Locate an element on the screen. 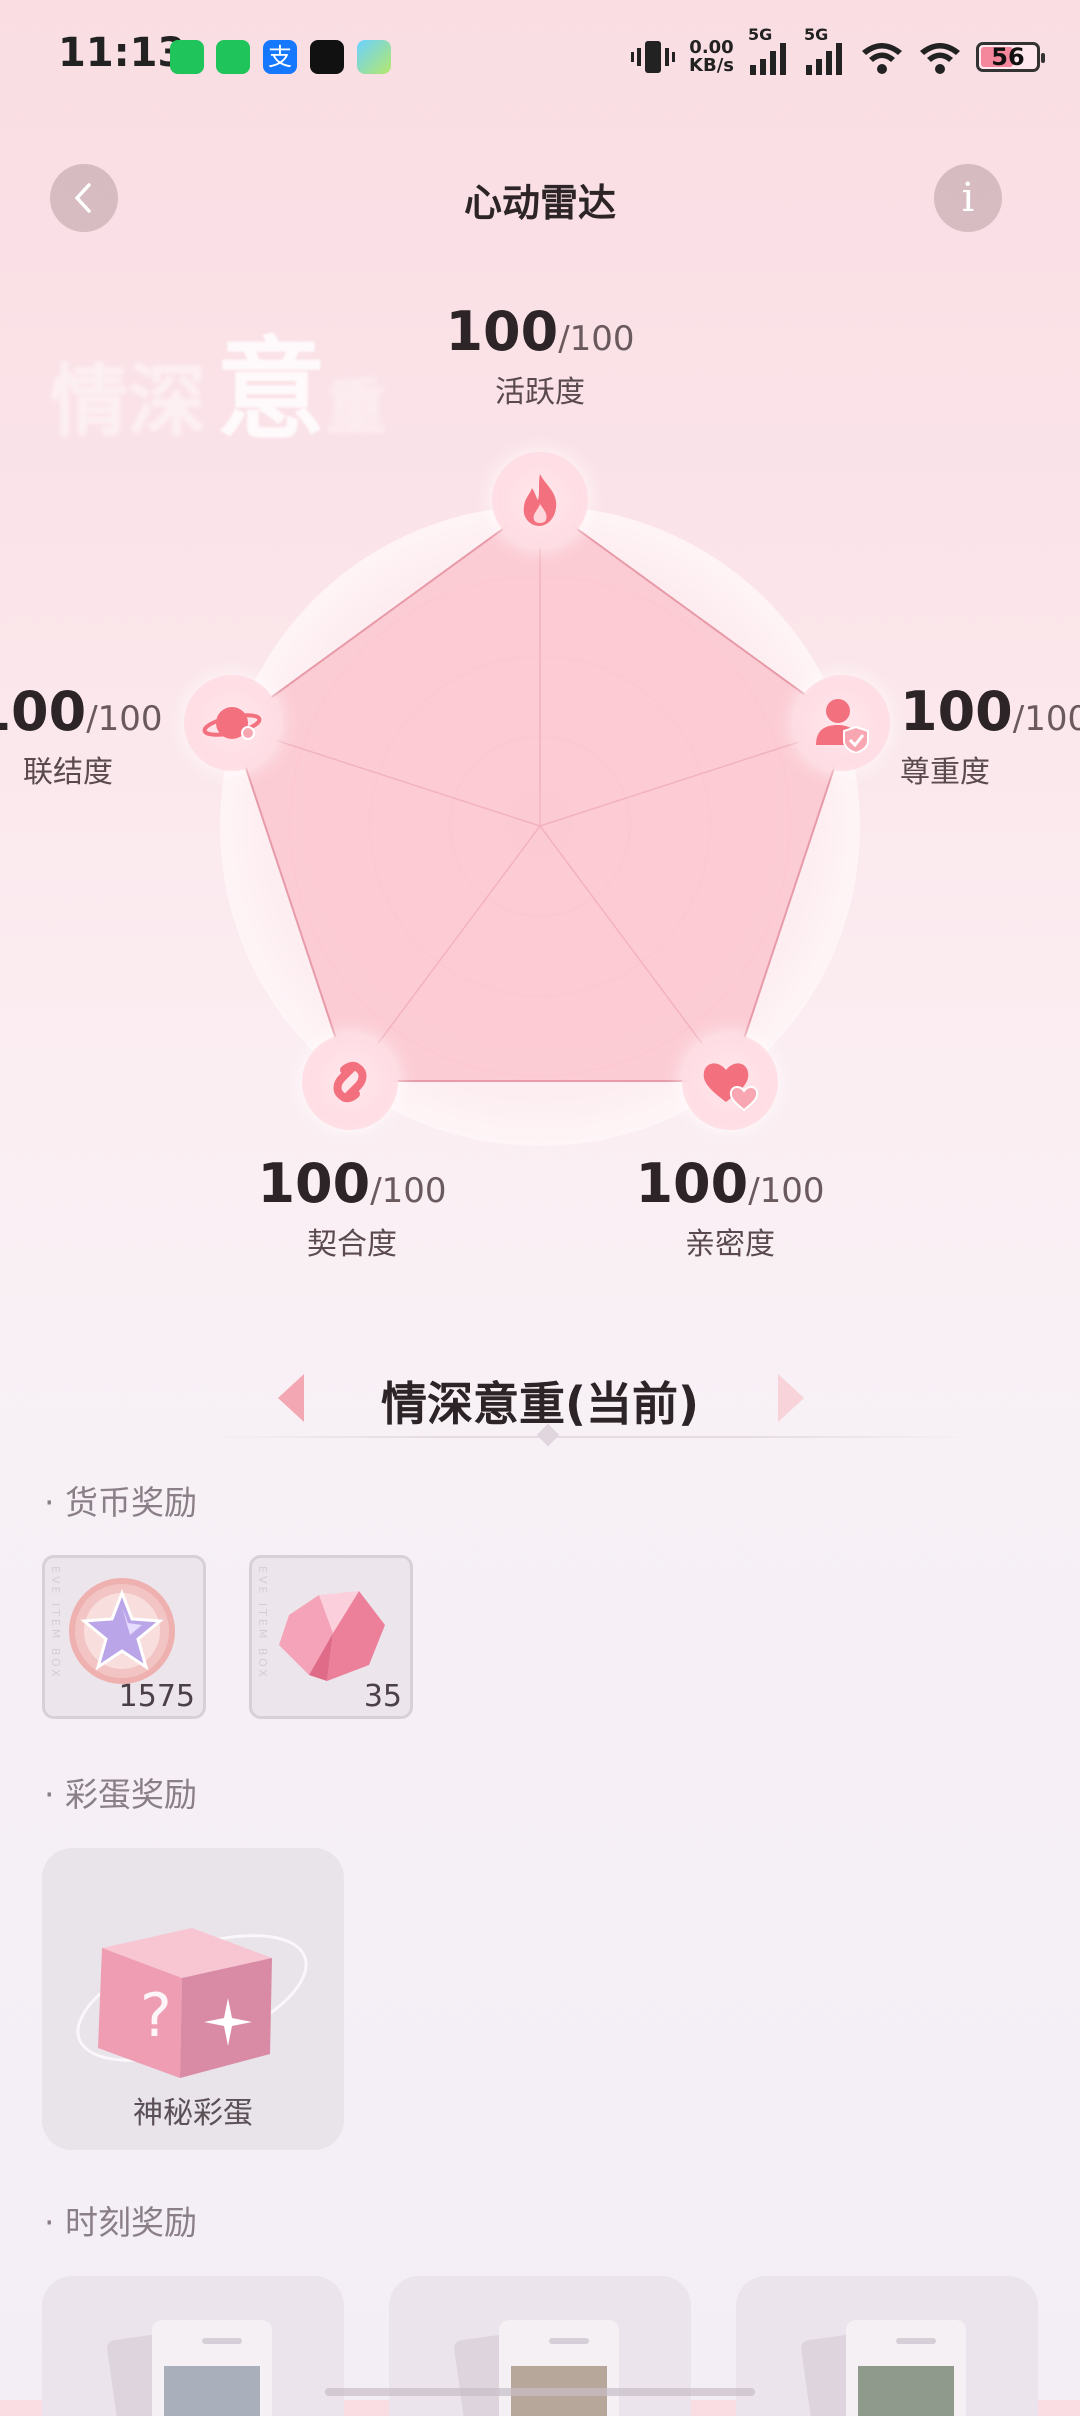 The height and width of the screenshot is (2416, 1080). currency-section-title: · 货币奖励 is located at coordinates (120, 1502).